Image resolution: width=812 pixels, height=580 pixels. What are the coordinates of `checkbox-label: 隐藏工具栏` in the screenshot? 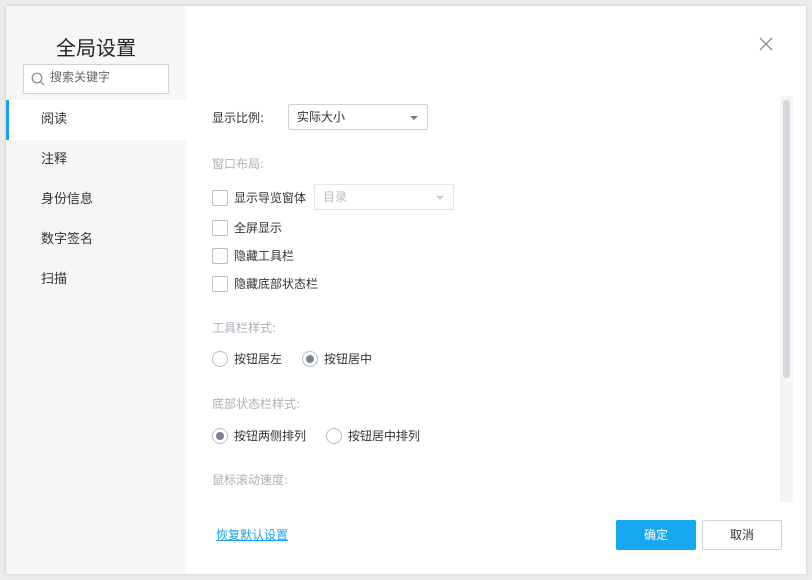 It's located at (264, 256).